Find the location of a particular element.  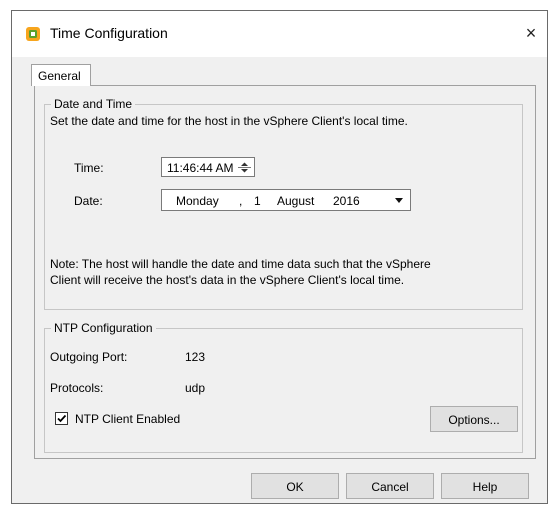

ntp-client-enabled-checkbox is located at coordinates (61, 418).